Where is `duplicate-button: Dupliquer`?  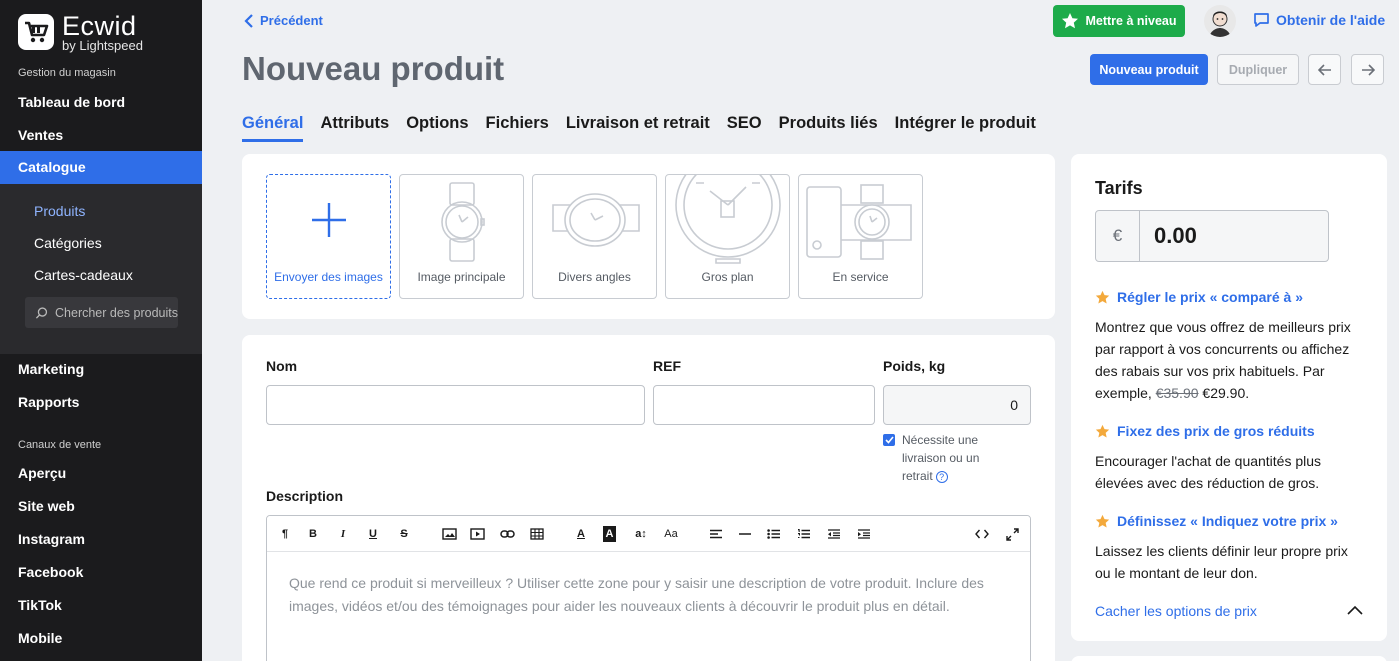 duplicate-button: Dupliquer is located at coordinates (1258, 69).